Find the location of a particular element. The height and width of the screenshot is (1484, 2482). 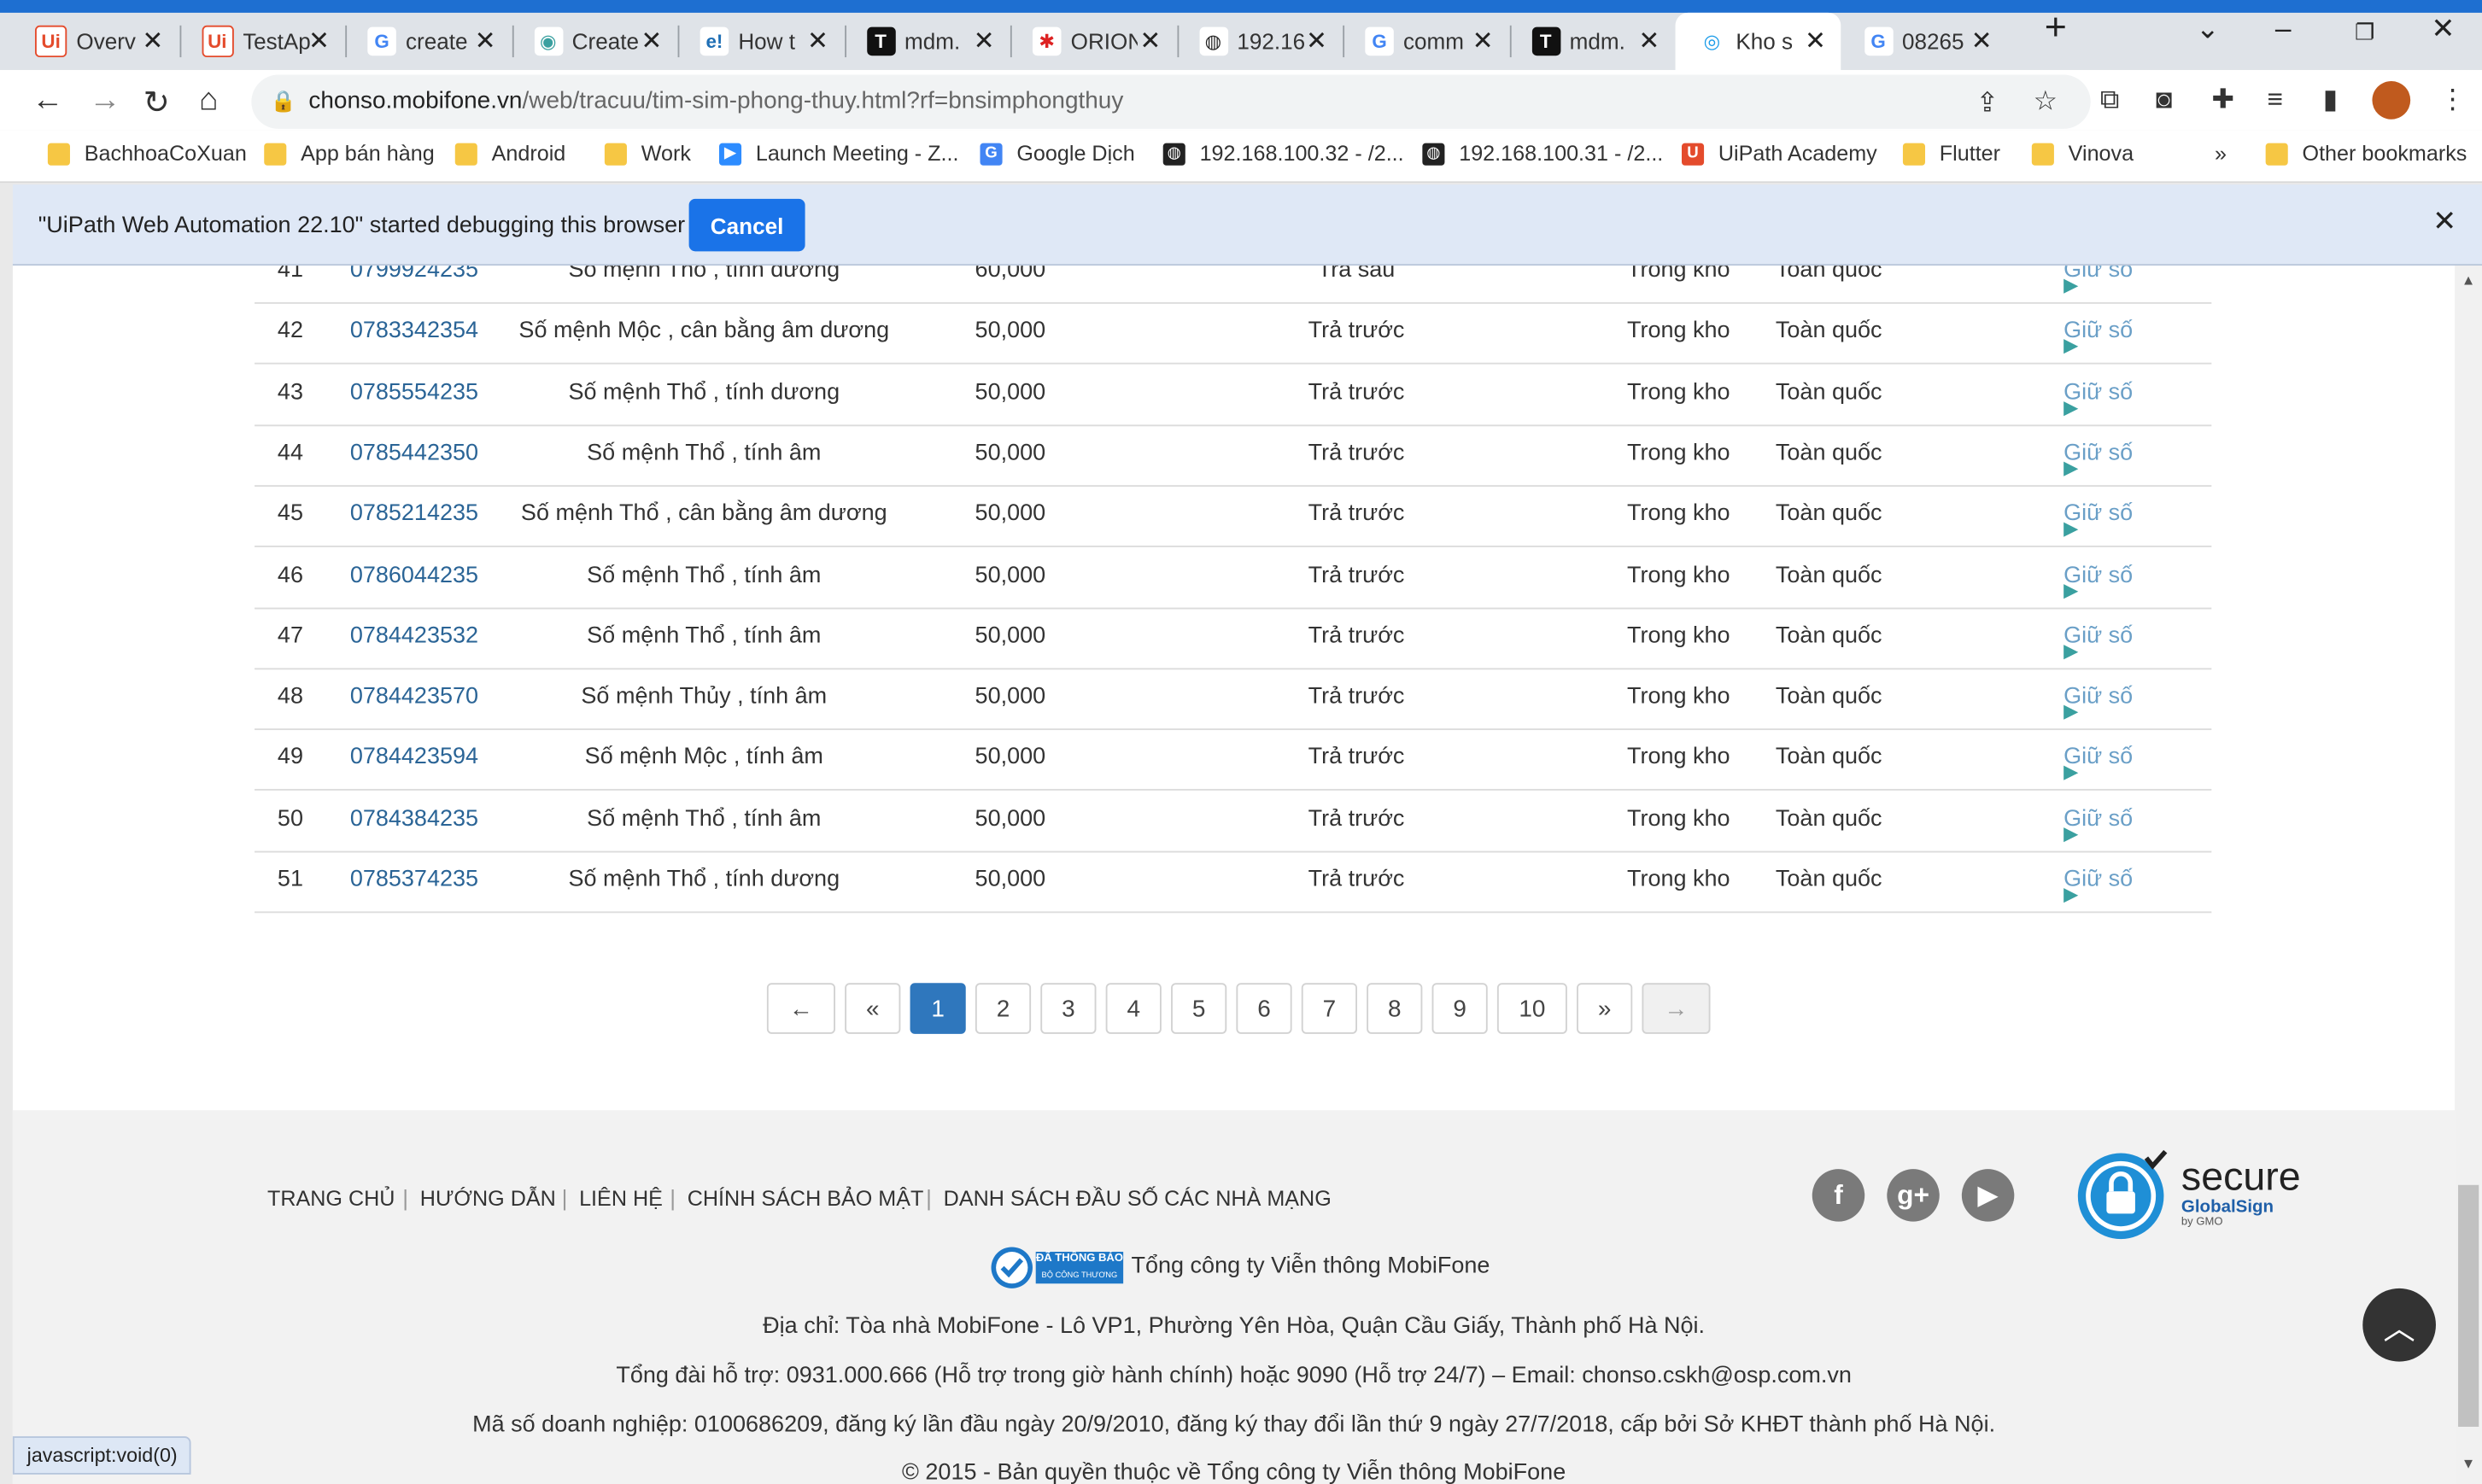

page-scrollbar: ▲ ▼ is located at coordinates (2468, 875).